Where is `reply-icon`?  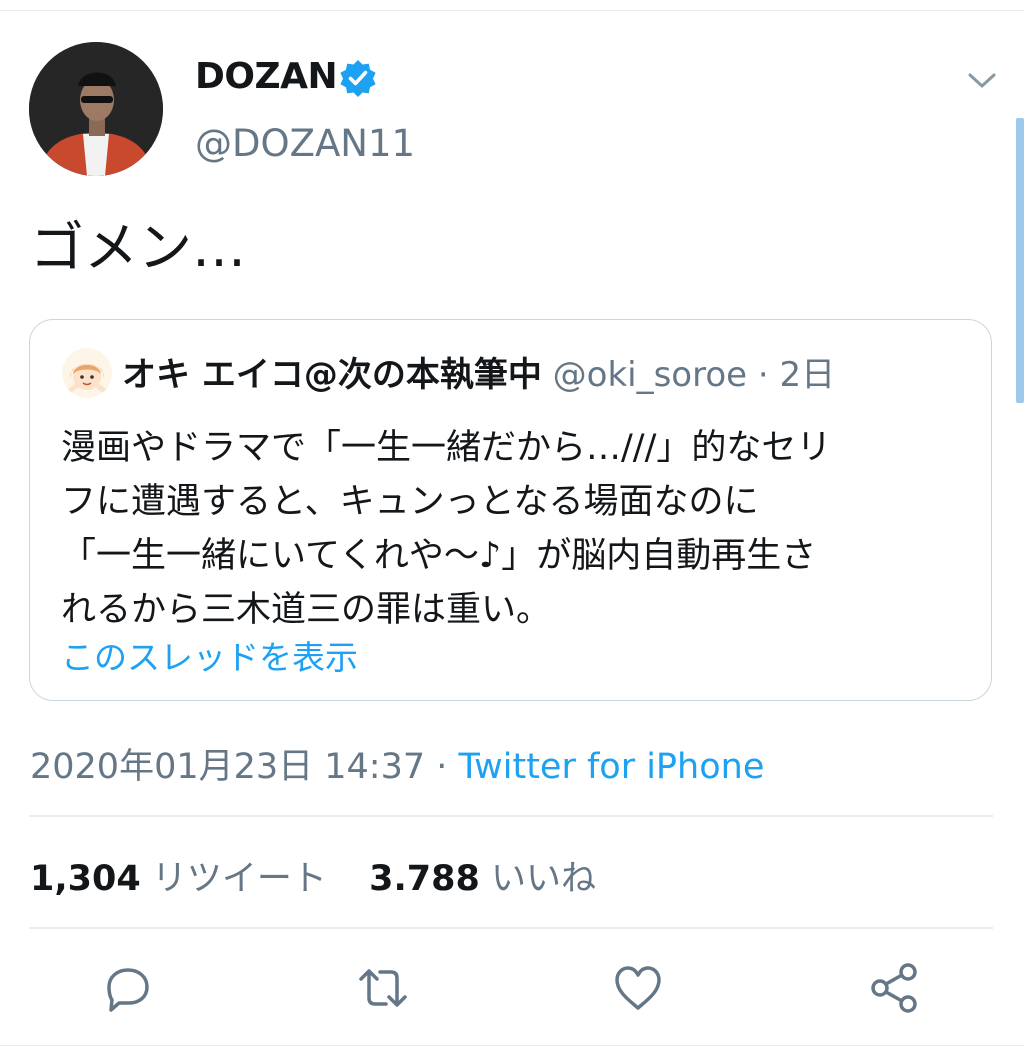 reply-icon is located at coordinates (128, 988).